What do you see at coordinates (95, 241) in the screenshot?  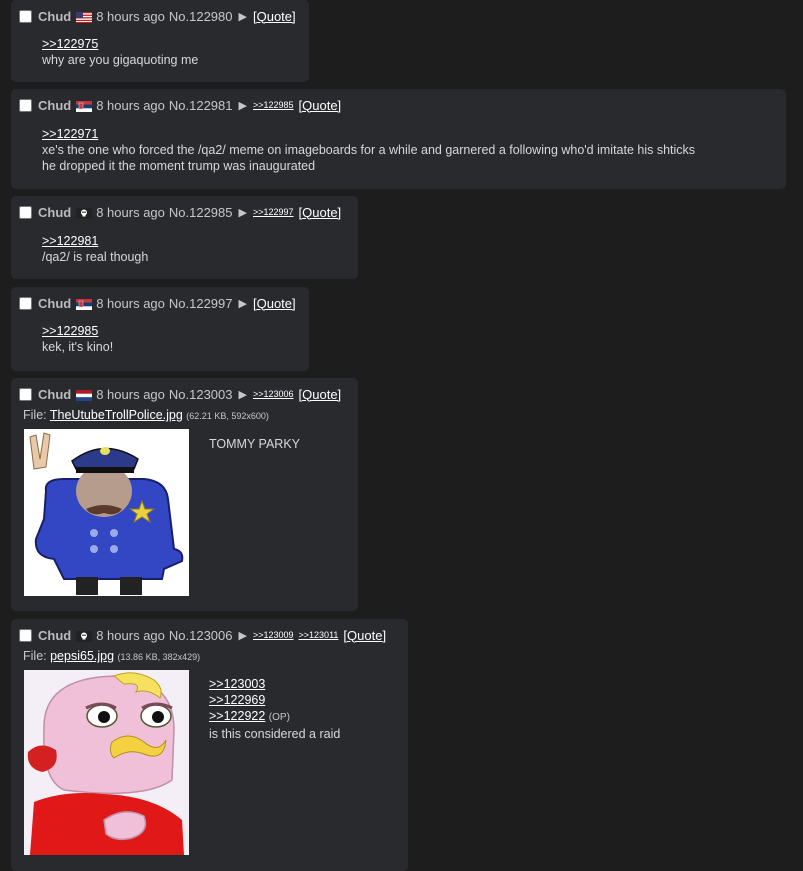 I see `quote-link: >>122981` at bounding box center [95, 241].